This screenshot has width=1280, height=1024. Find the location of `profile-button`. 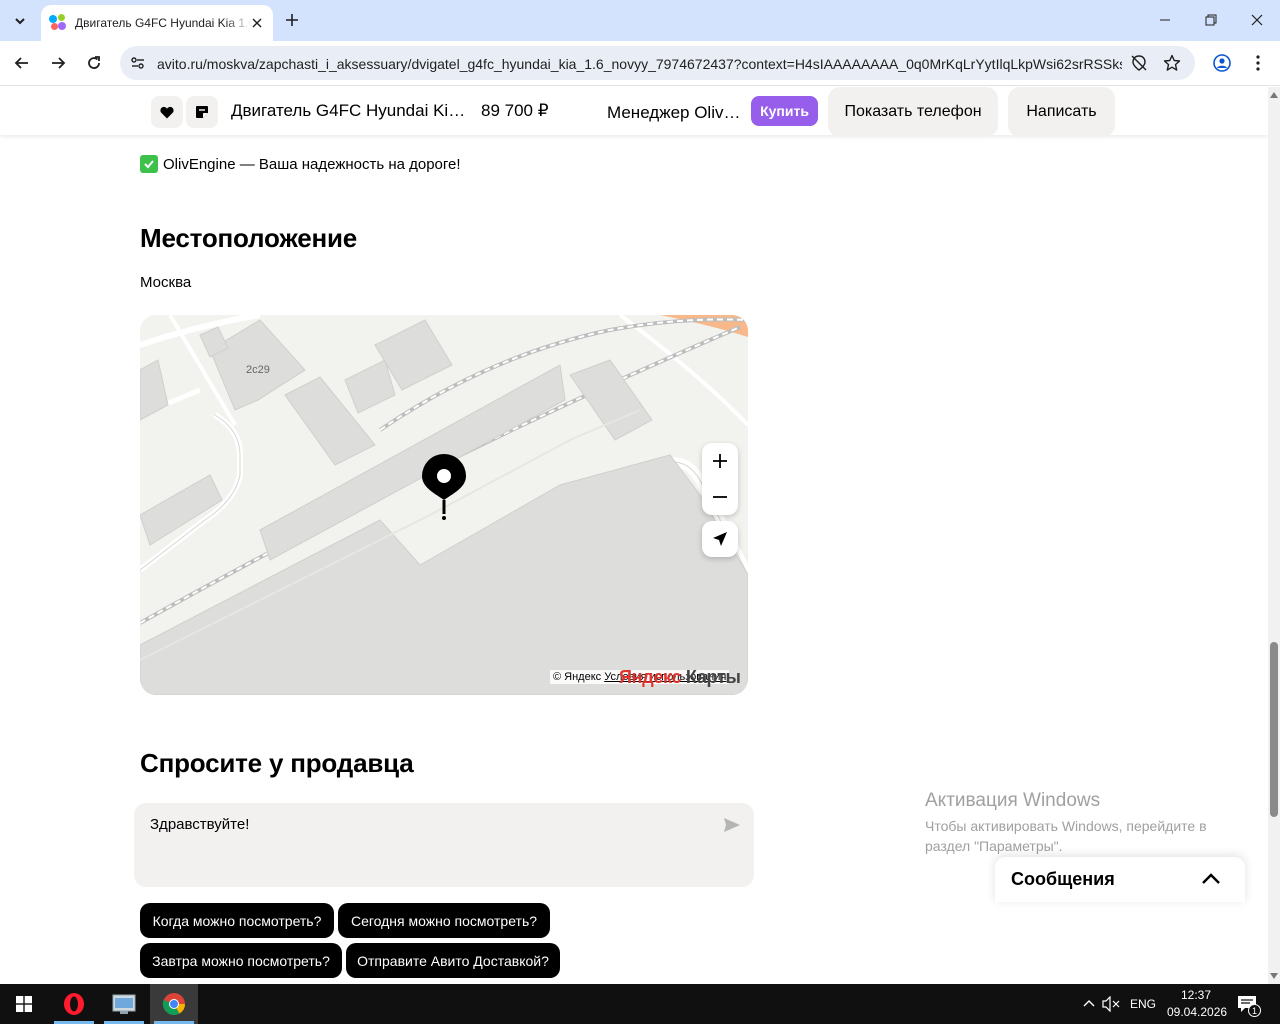

profile-button is located at coordinates (1222, 63).